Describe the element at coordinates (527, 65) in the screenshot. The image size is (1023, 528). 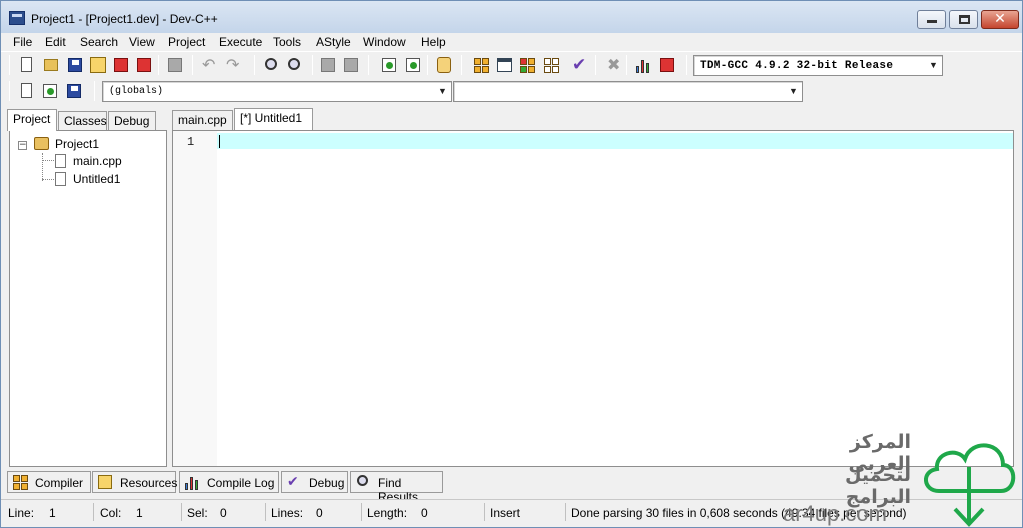
I see `compile-run-button` at that location.